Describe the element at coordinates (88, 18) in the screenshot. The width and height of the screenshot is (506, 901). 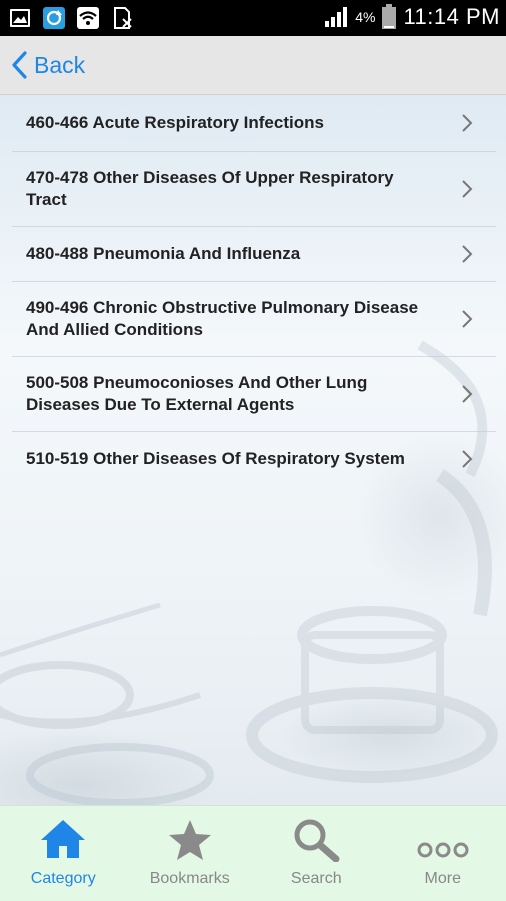
I see `wifi-icon` at that location.